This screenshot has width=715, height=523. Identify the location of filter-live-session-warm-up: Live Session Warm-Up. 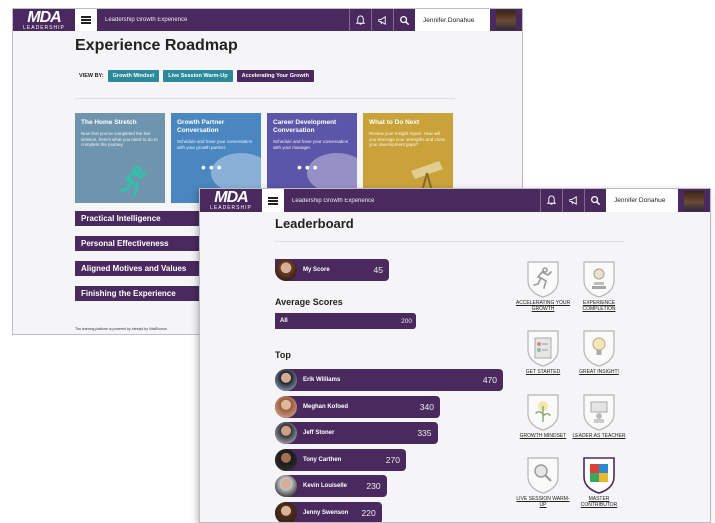
(198, 76).